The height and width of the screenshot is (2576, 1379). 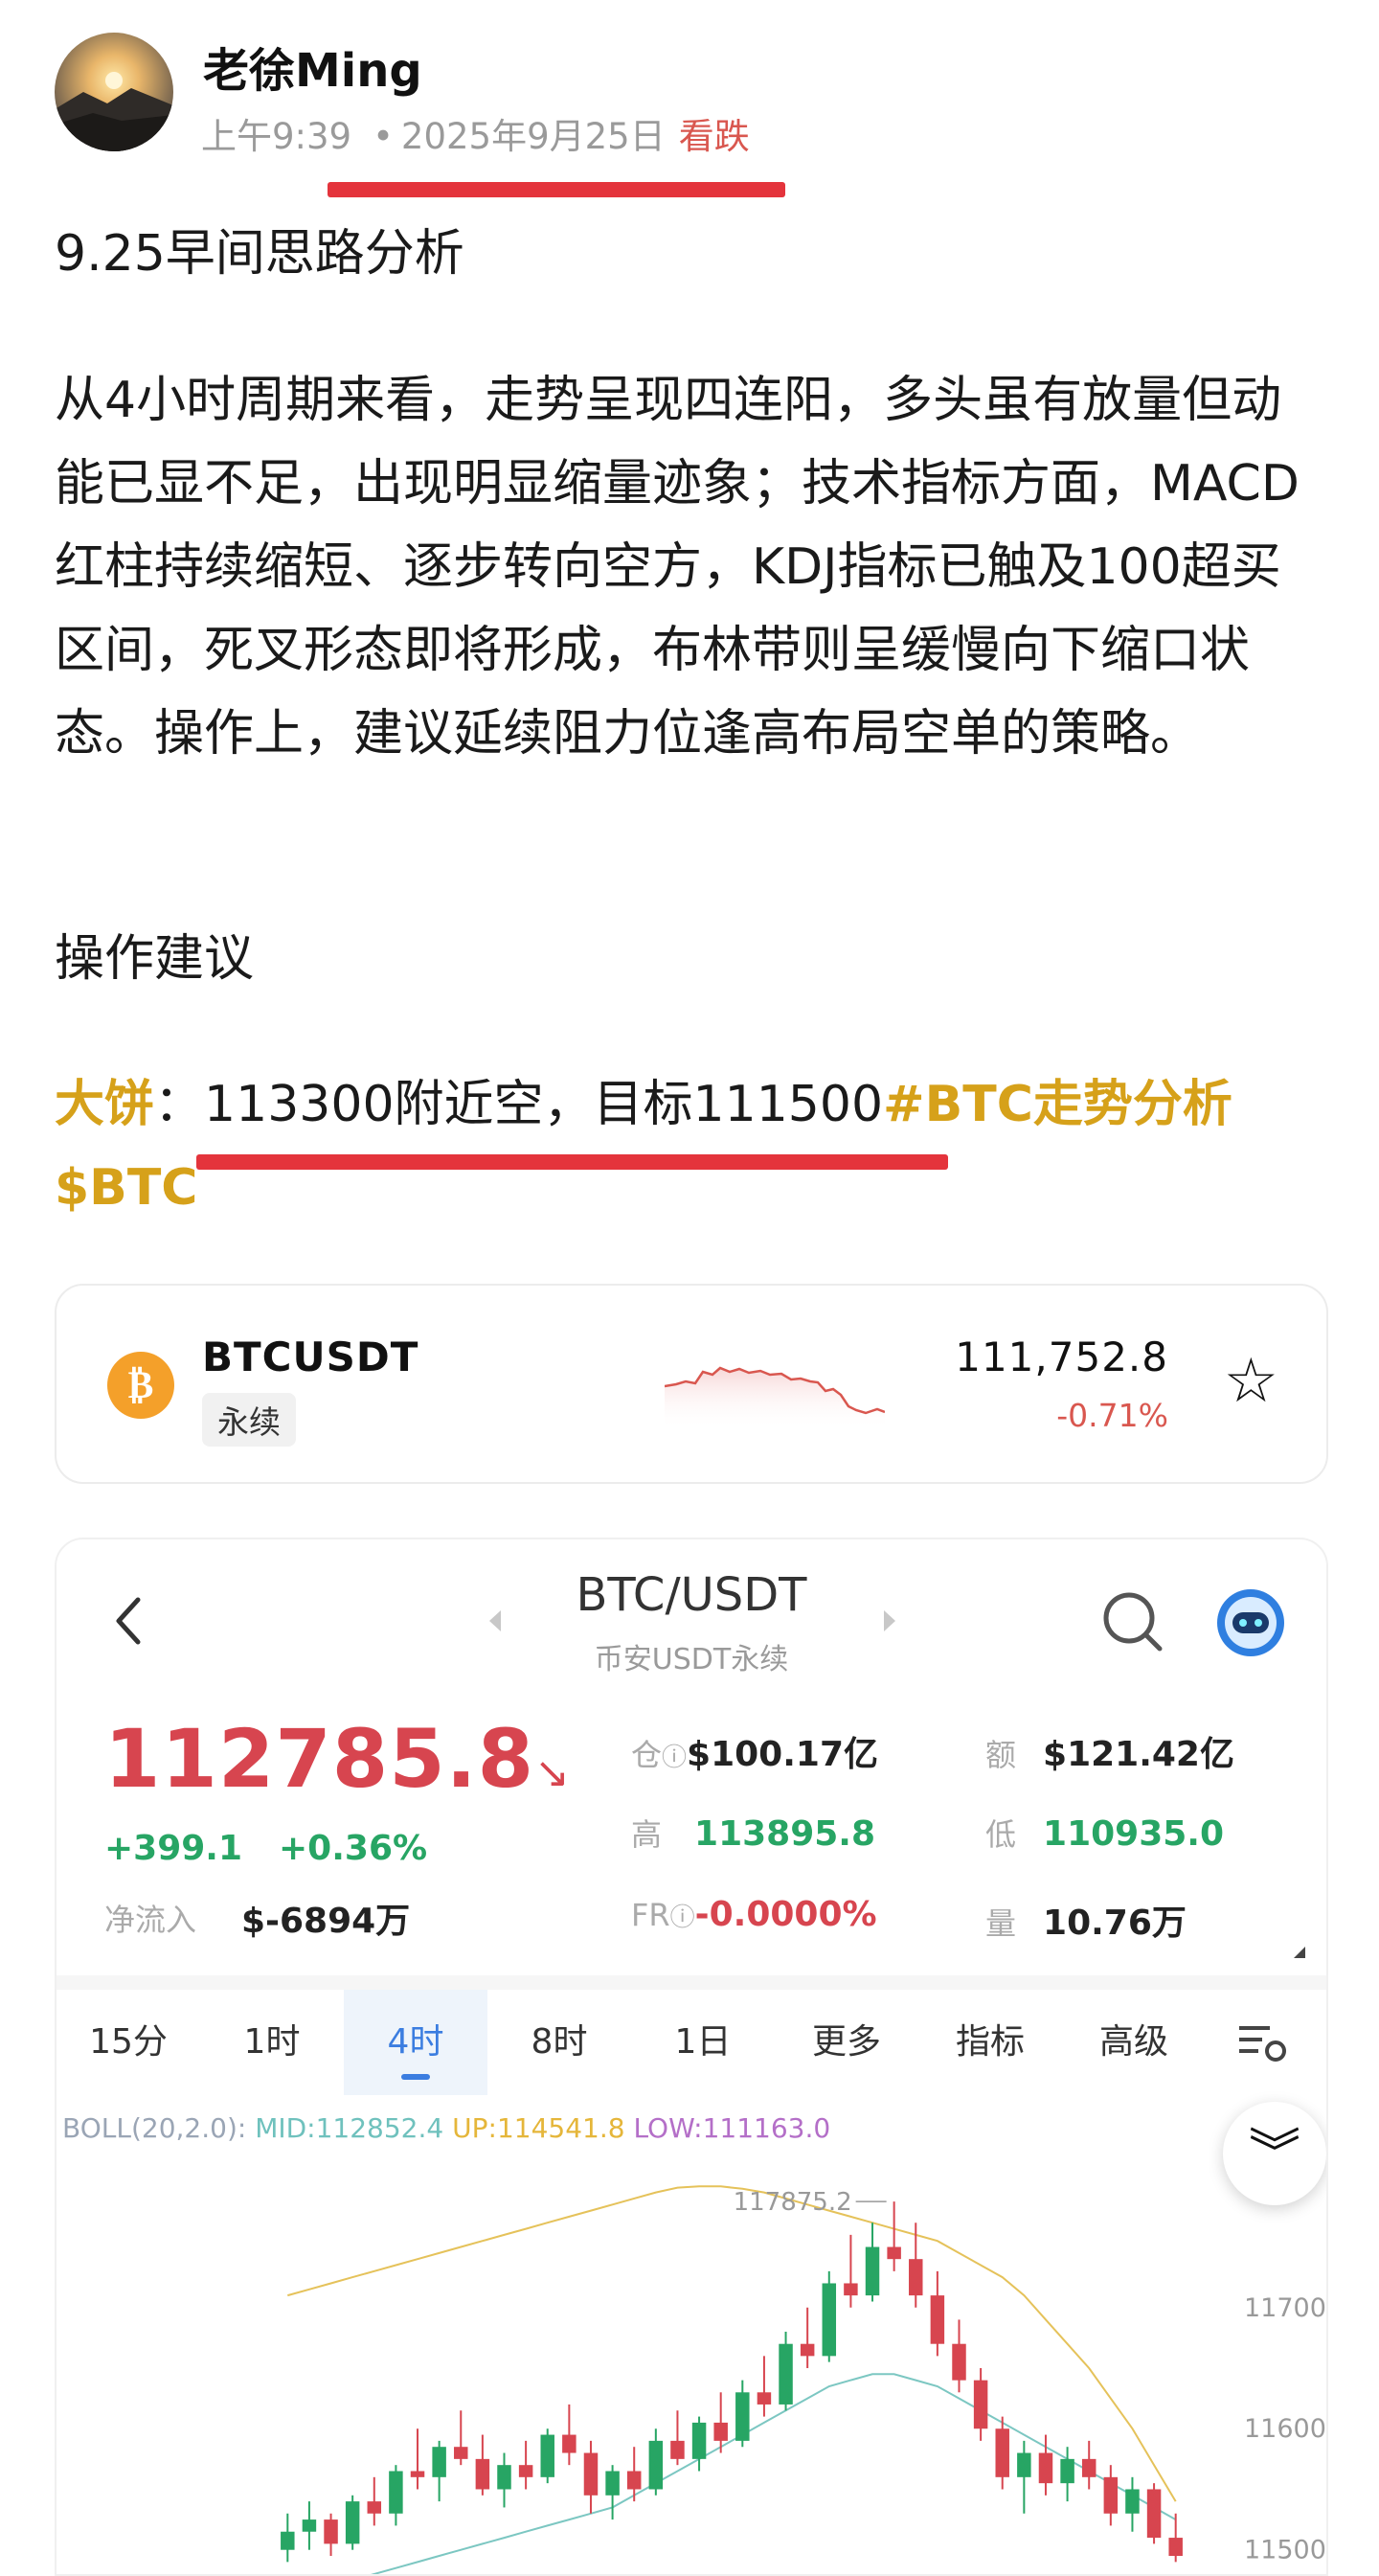 What do you see at coordinates (326, 1922) in the screenshot?
I see `netflow-value: $-6894万` at bounding box center [326, 1922].